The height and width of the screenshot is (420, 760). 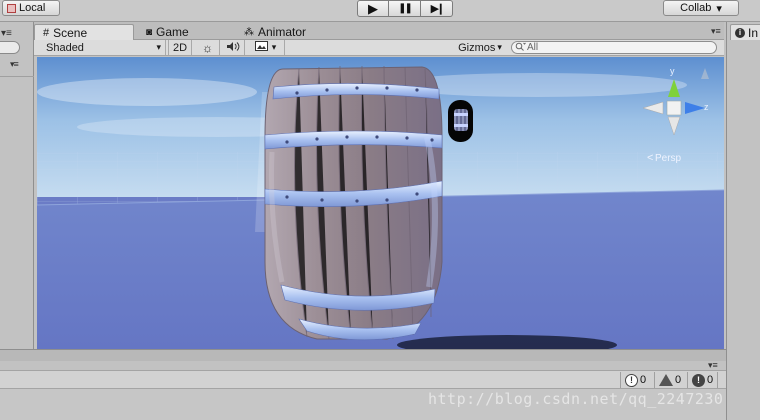 I want to click on warning-count: 0, so click(x=678, y=380).